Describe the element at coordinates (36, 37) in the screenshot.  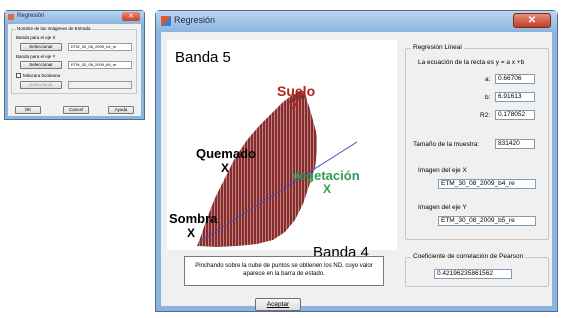
I see `x-band-label: Banda para el eje X` at that location.